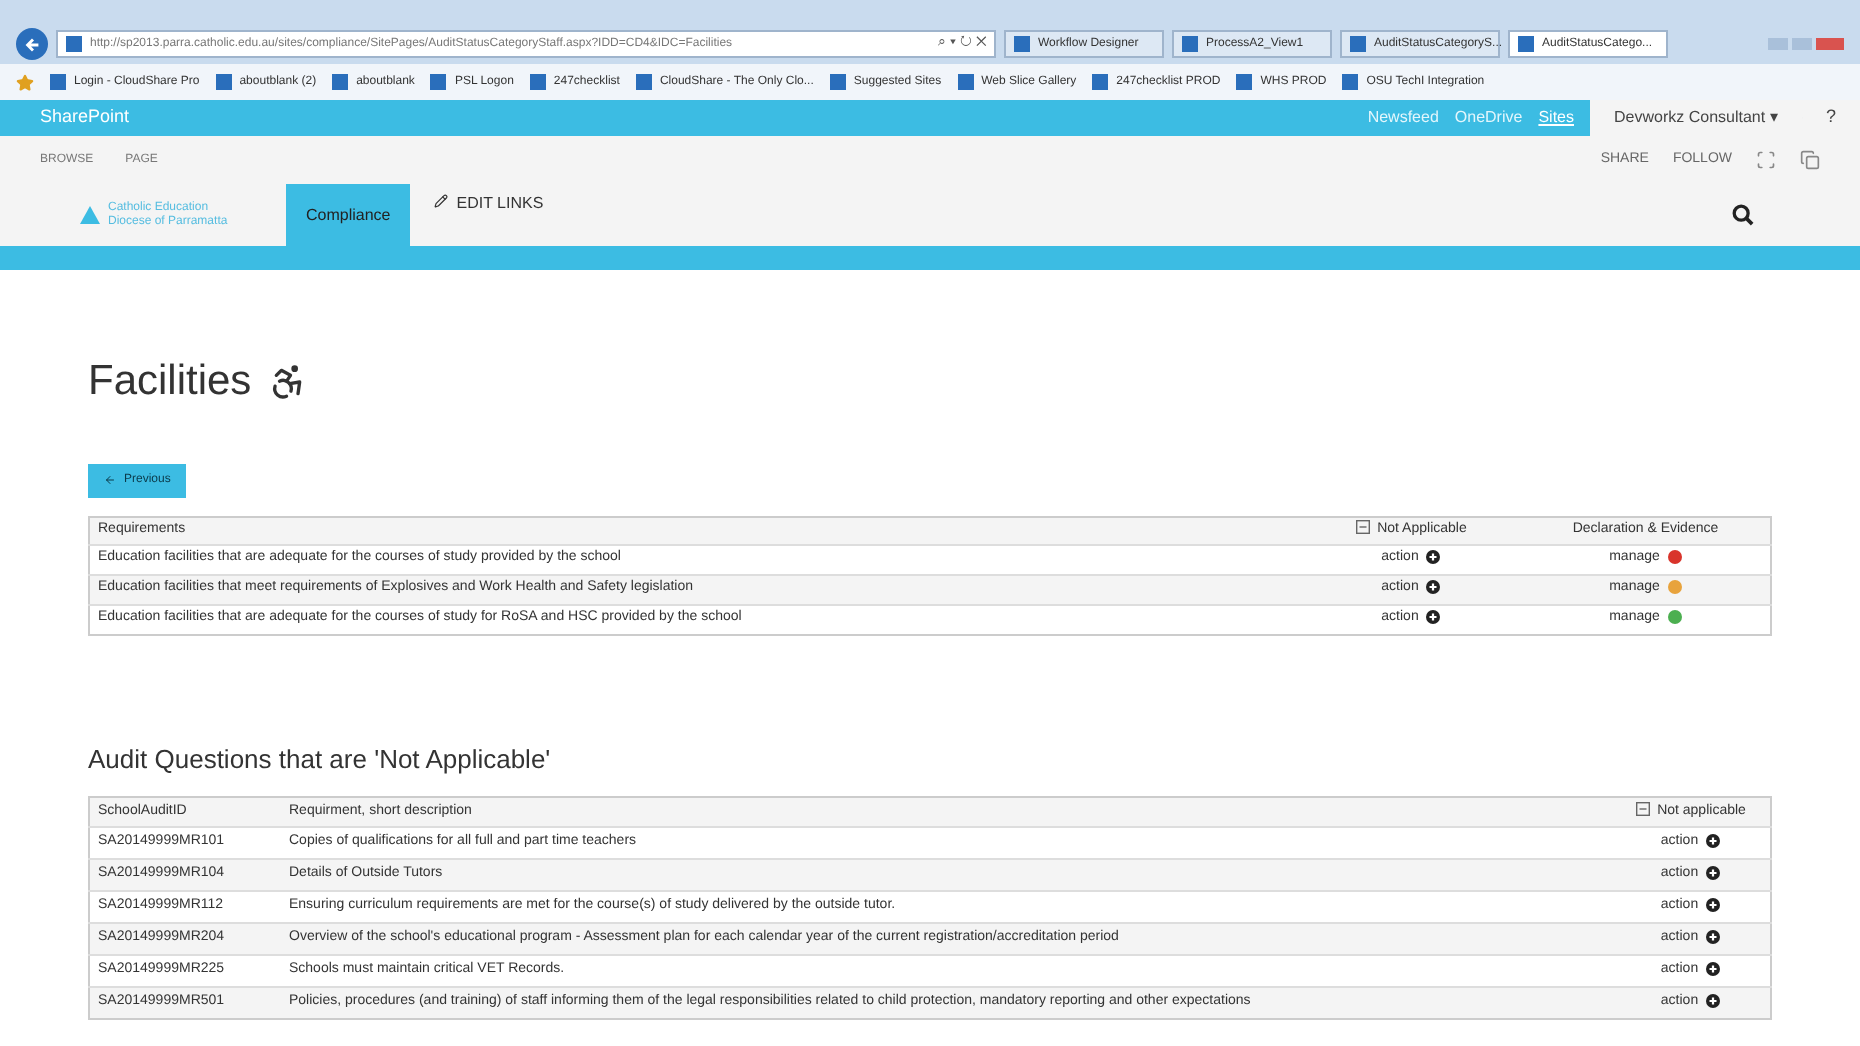 The image size is (1860, 1046). Describe the element at coordinates (1696, 118) in the screenshot. I see `user-menu: Devworkz Consultant ▾` at that location.